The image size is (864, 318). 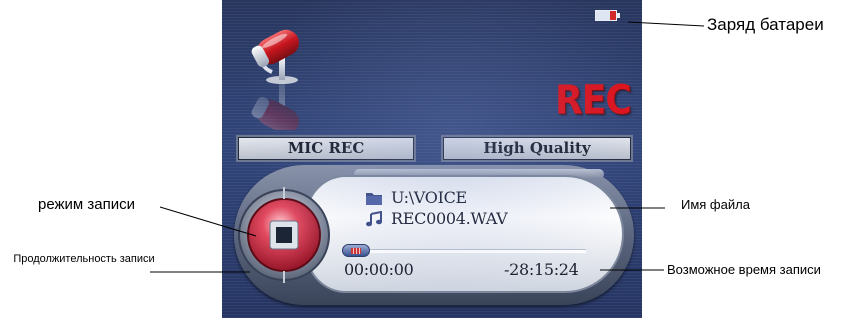 What do you see at coordinates (744, 269) in the screenshot?
I see `remaining-annotation: Возможное время записи` at bounding box center [744, 269].